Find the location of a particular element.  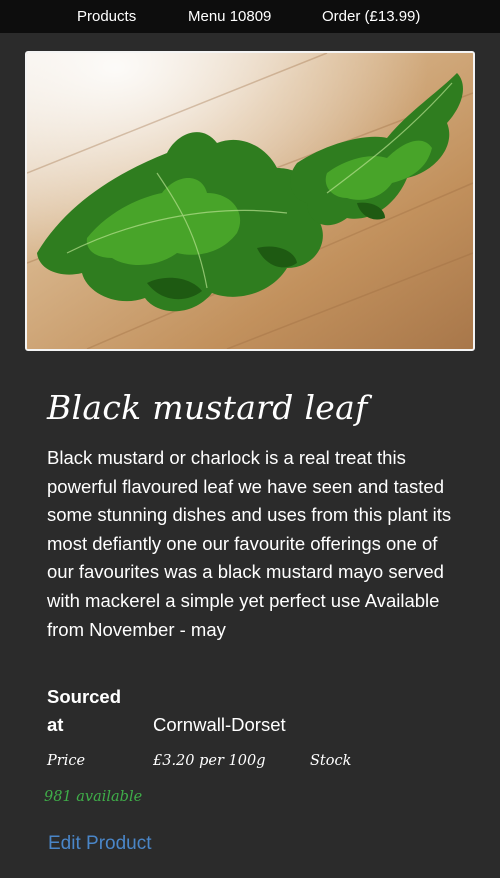

price-value: £3.20 per 100g is located at coordinates (209, 761).